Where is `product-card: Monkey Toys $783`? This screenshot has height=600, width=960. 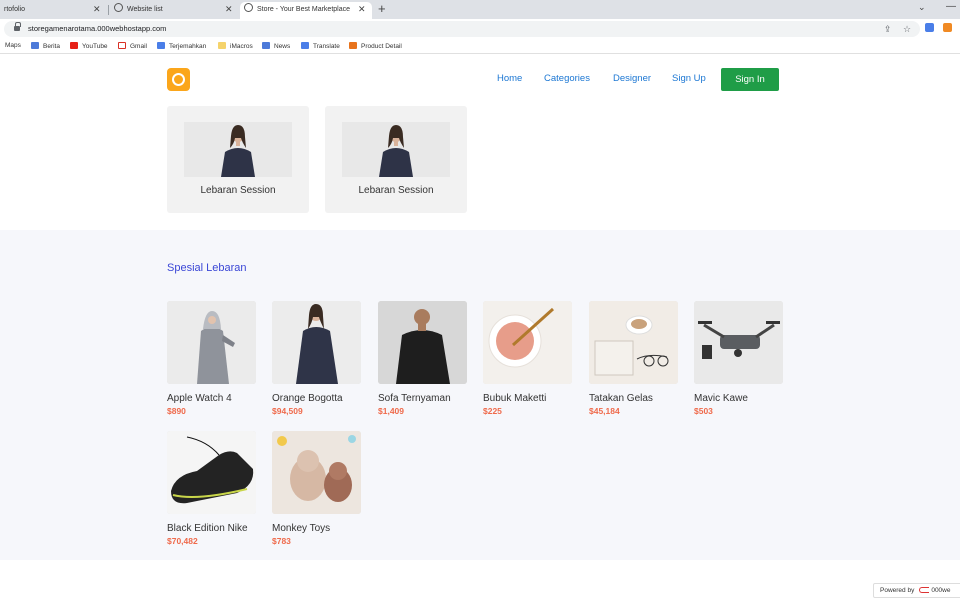 product-card: Monkey Toys $783 is located at coordinates (317, 488).